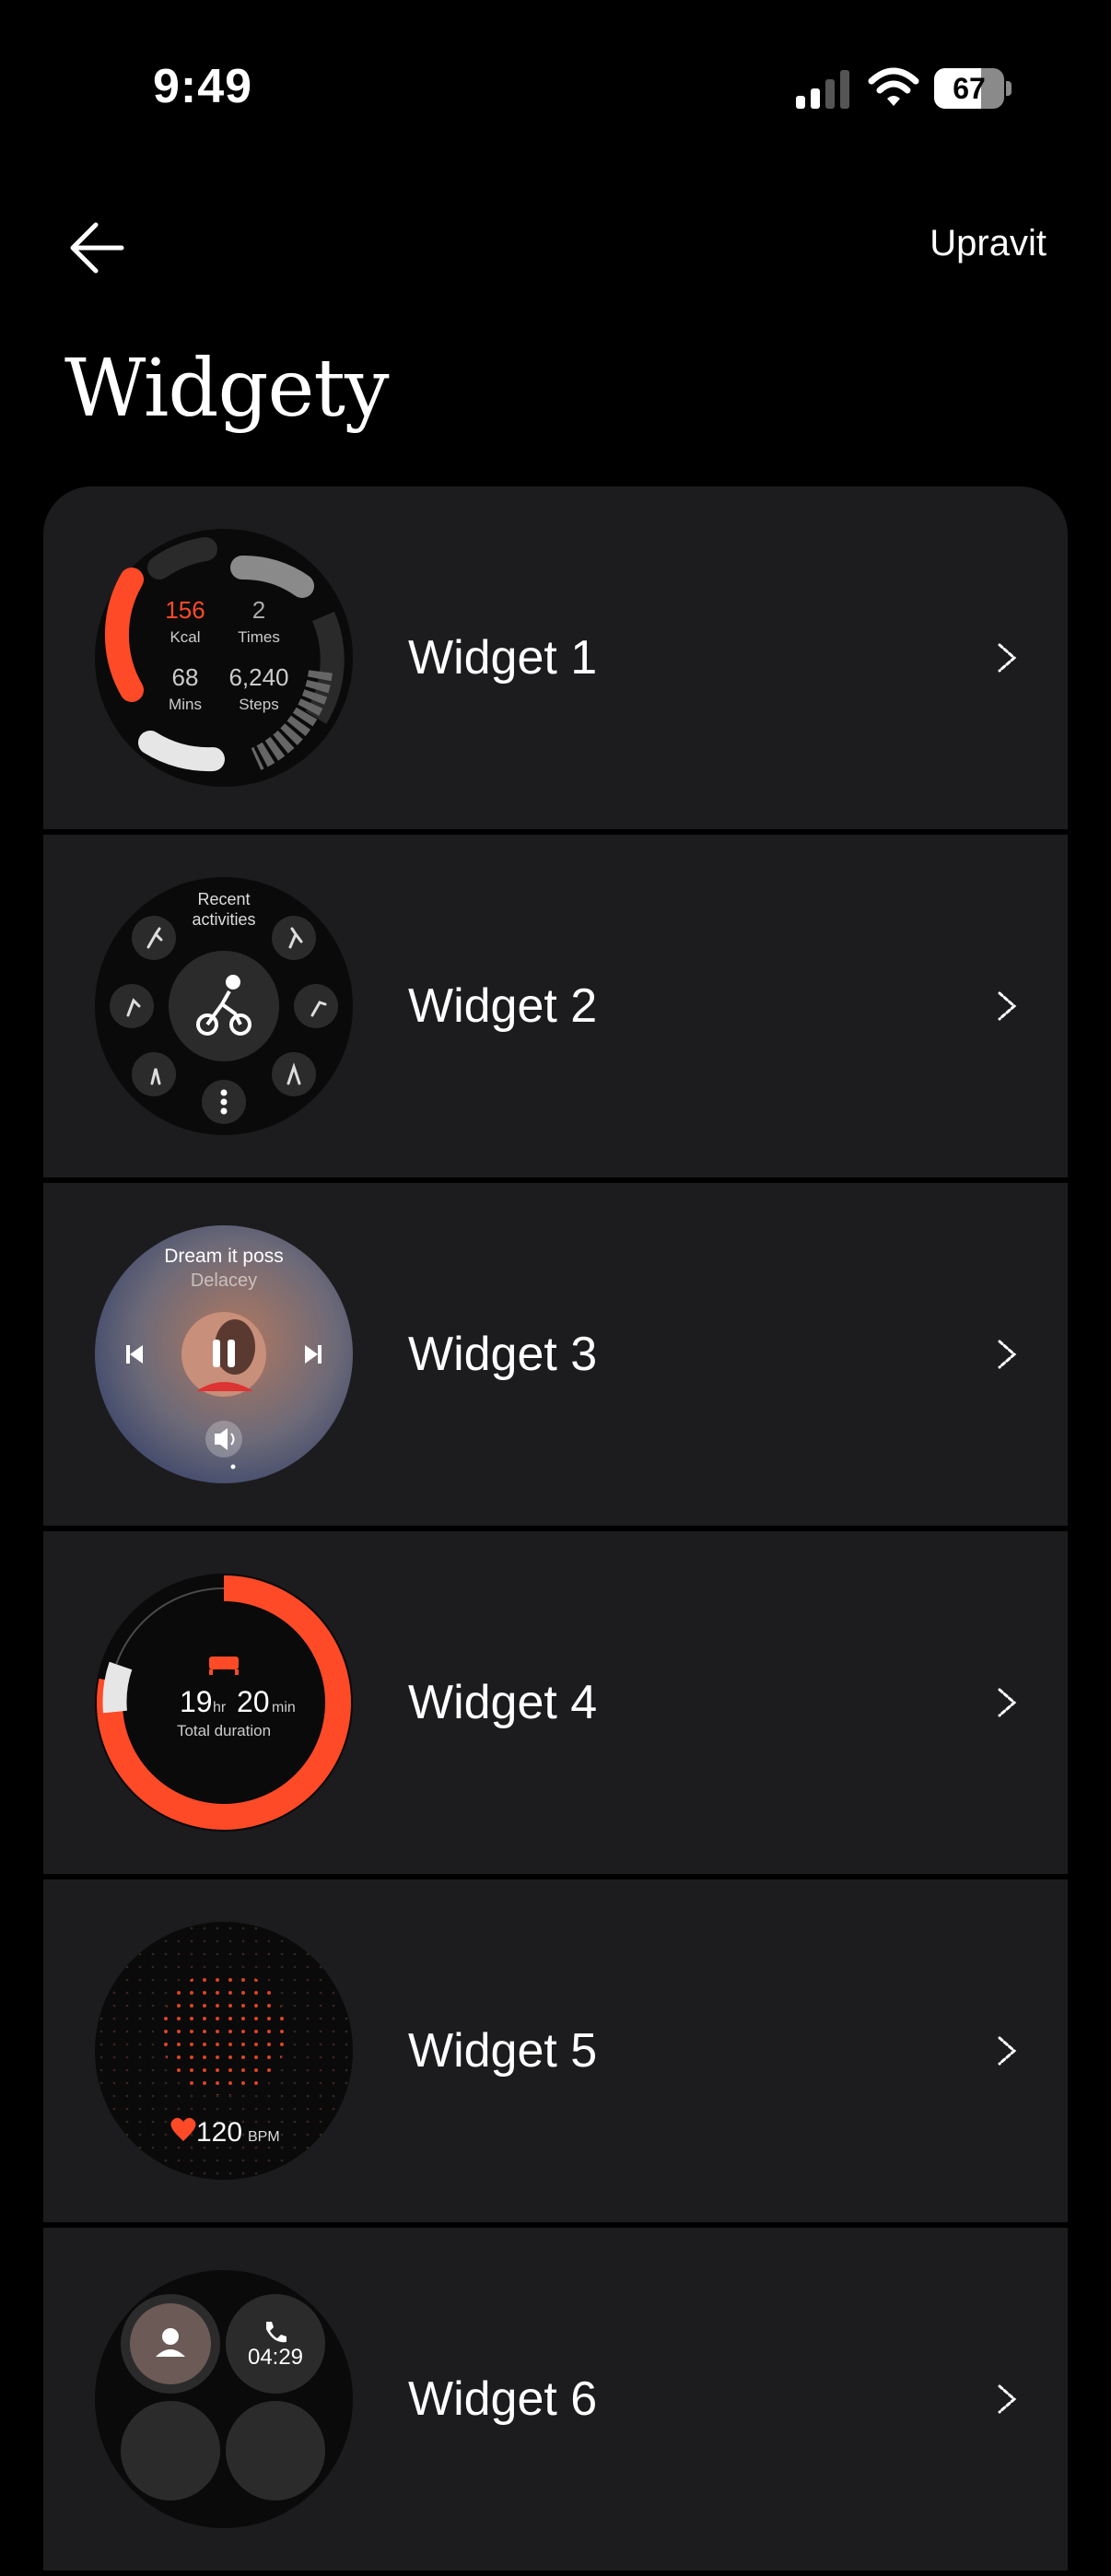 The width and height of the screenshot is (1111, 2576). I want to click on widget-1-label: Widget 1, so click(503, 658).